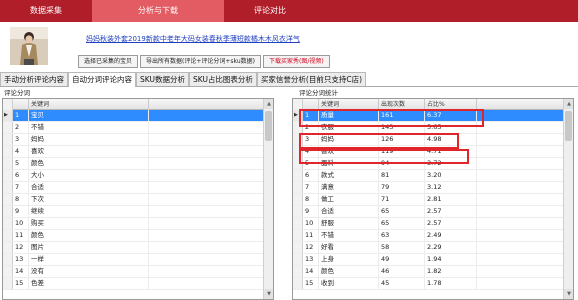 This screenshot has height=300, width=578. I want to click on table-row: 12 好看 58 2.29, so click(433, 248).